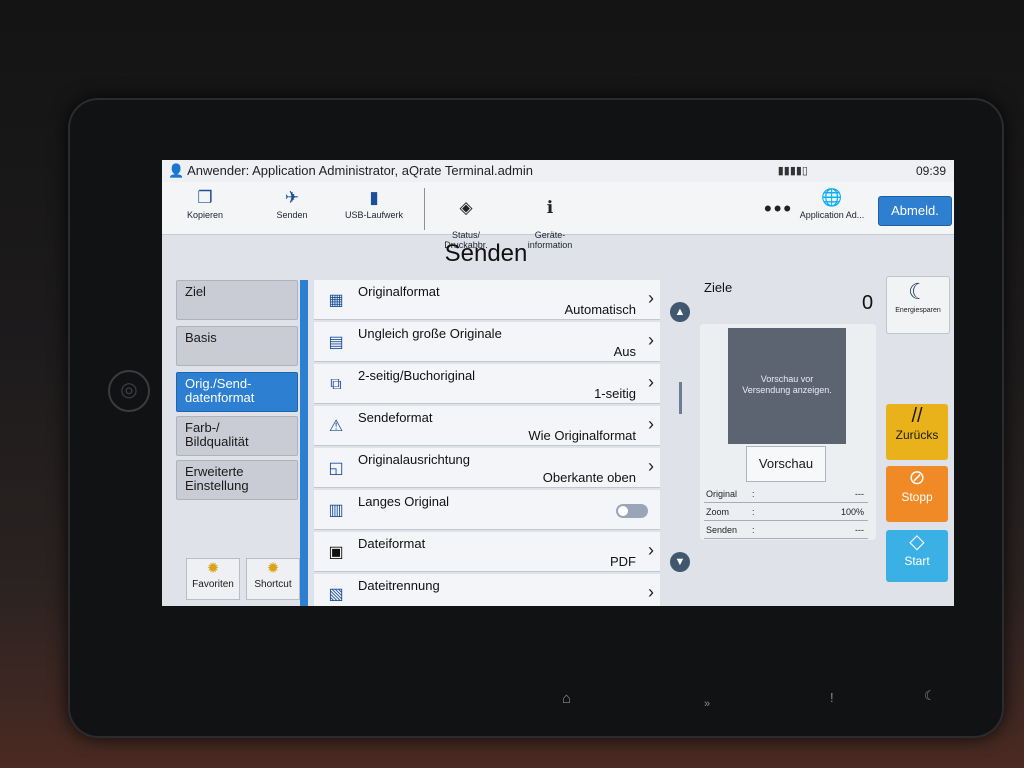 The width and height of the screenshot is (1024, 768). Describe the element at coordinates (487, 552) in the screenshot. I see `setting-dateiformat: ▣ Dateiformat PDF ›` at that location.